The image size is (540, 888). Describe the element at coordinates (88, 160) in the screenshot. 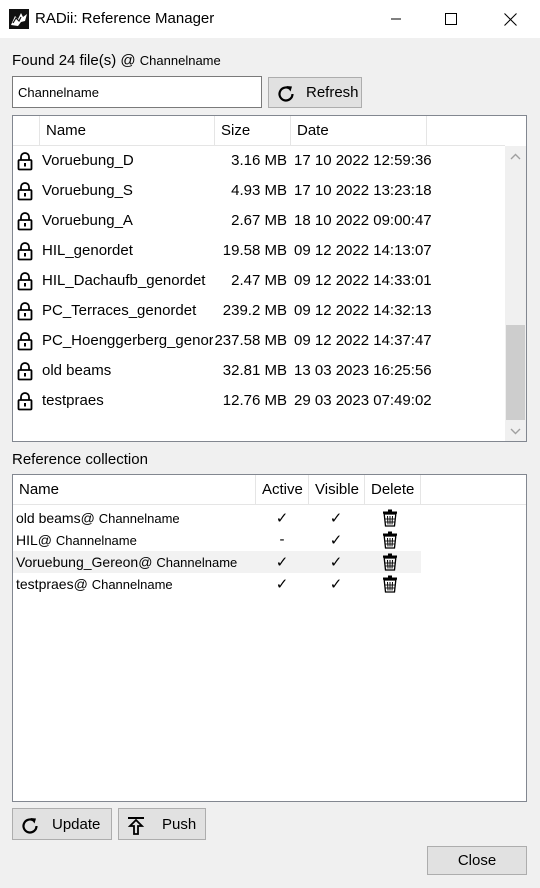

I see `file-name: Voruebung_D` at that location.